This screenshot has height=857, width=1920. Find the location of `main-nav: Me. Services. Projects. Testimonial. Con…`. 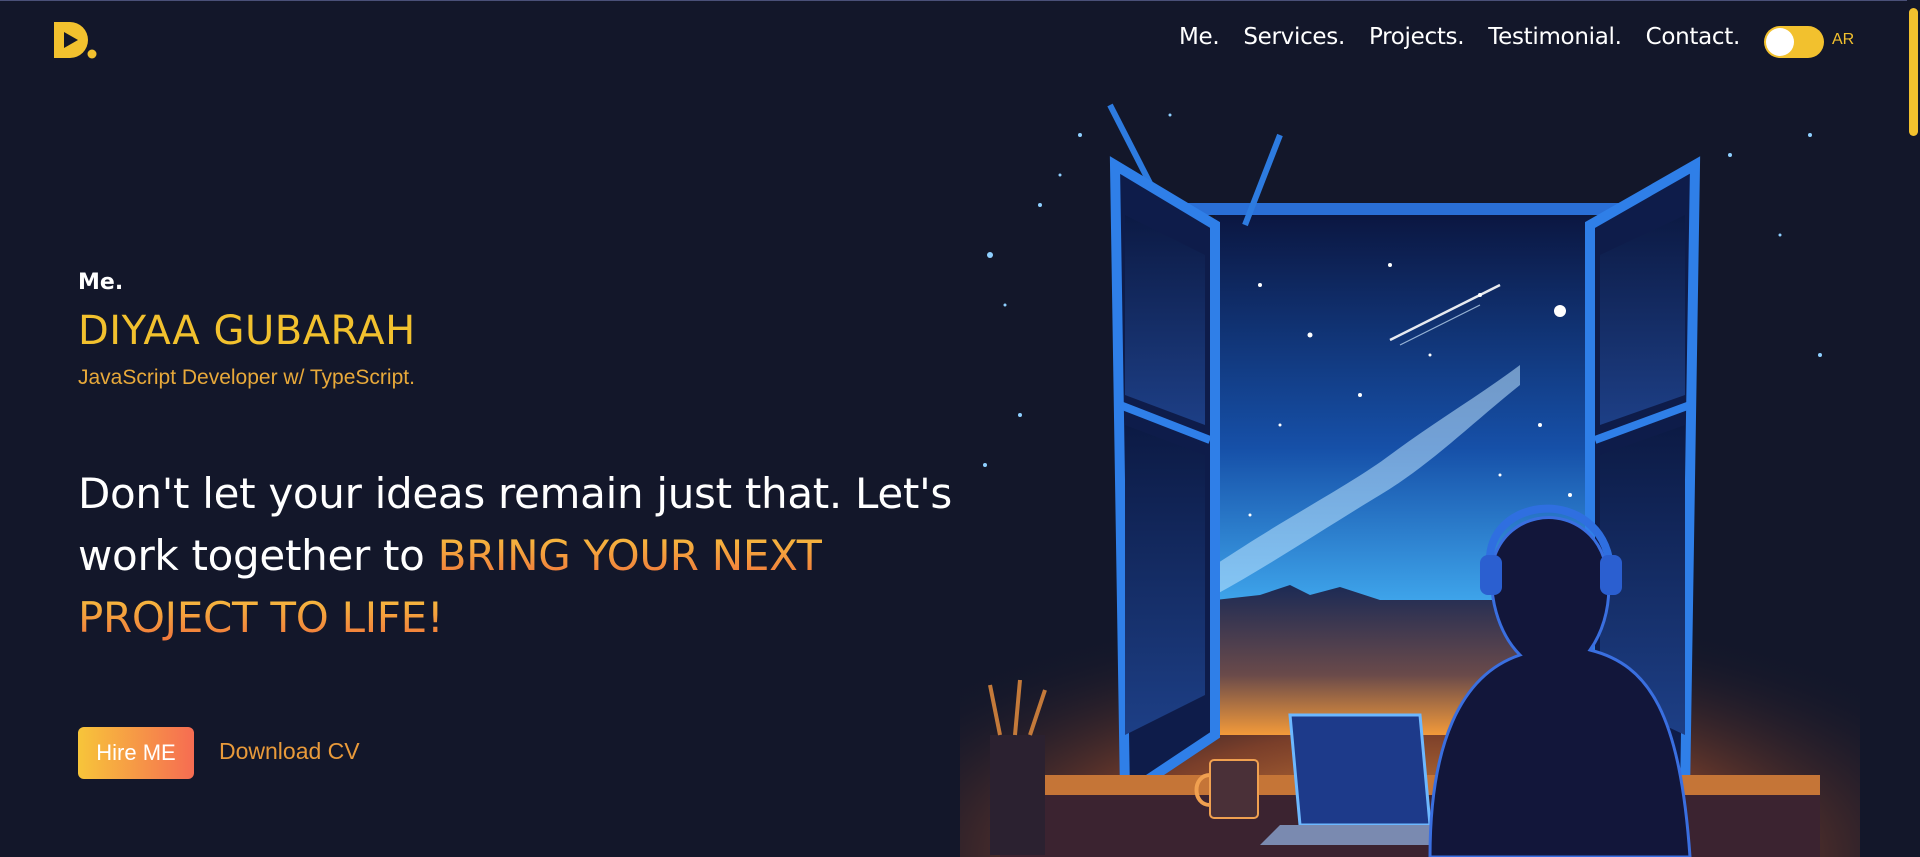

main-nav: Me. Services. Projects. Testimonial. Con… is located at coordinates (1447, 37).